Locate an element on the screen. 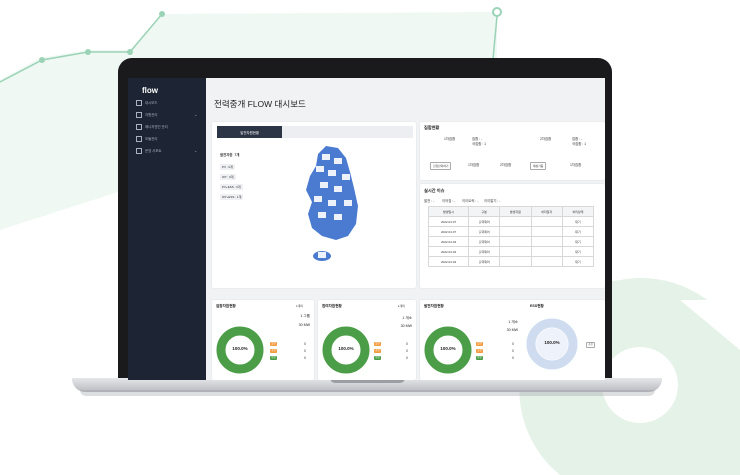  issues-filter-2: 이어짐 : - is located at coordinates (448, 200).